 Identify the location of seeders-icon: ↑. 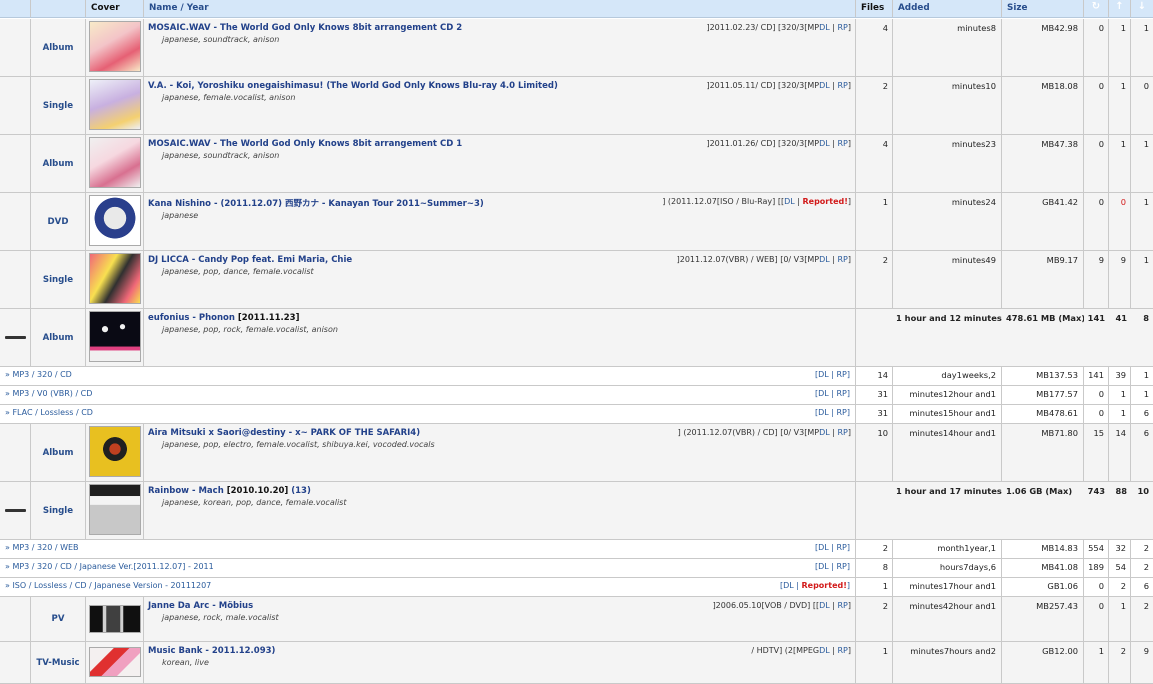
(1119, 6).